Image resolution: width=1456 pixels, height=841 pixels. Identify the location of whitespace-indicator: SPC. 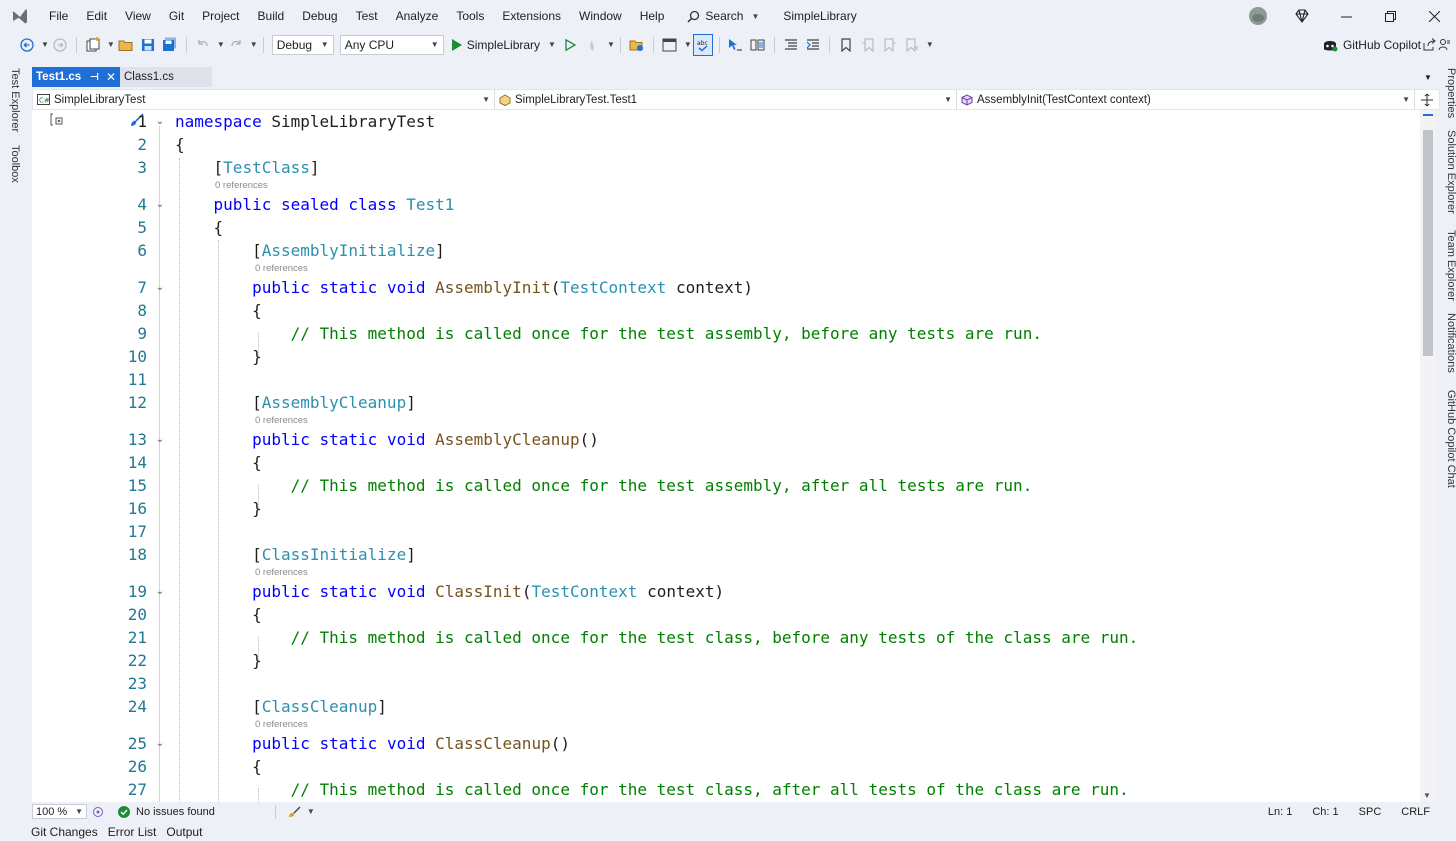
(1370, 812).